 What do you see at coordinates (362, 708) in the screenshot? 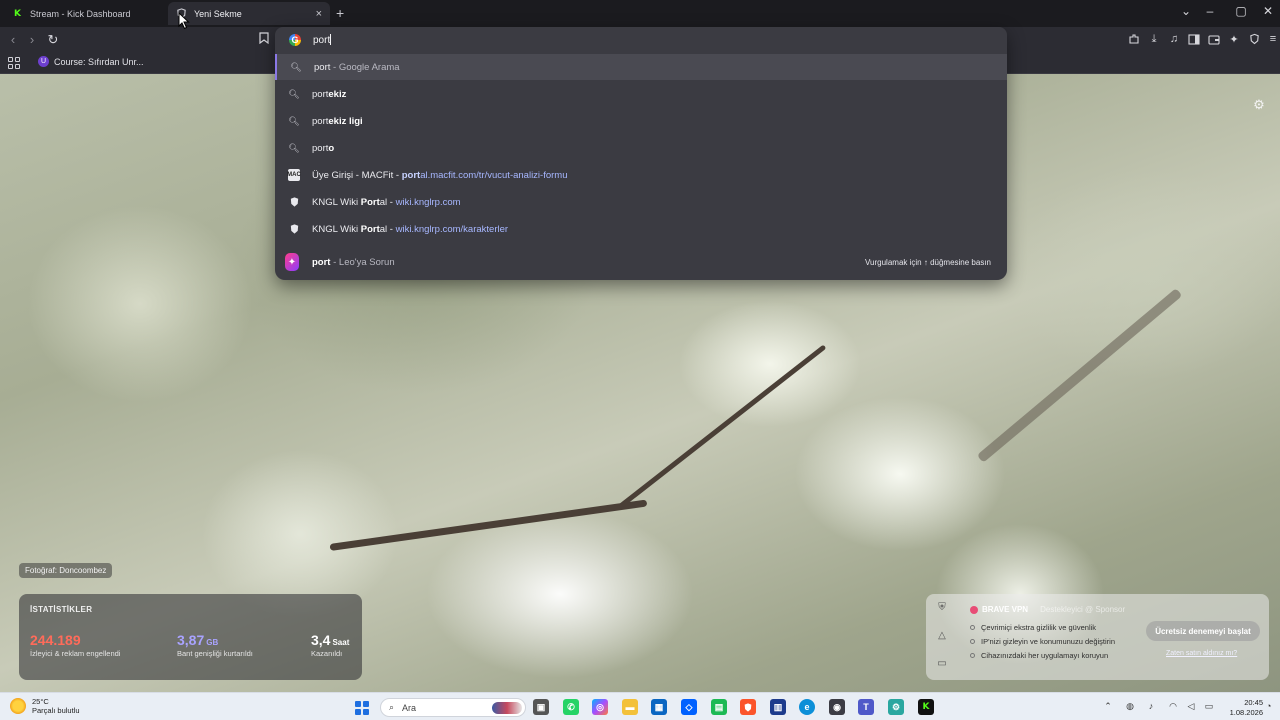
I see `start-windows-icon` at bounding box center [362, 708].